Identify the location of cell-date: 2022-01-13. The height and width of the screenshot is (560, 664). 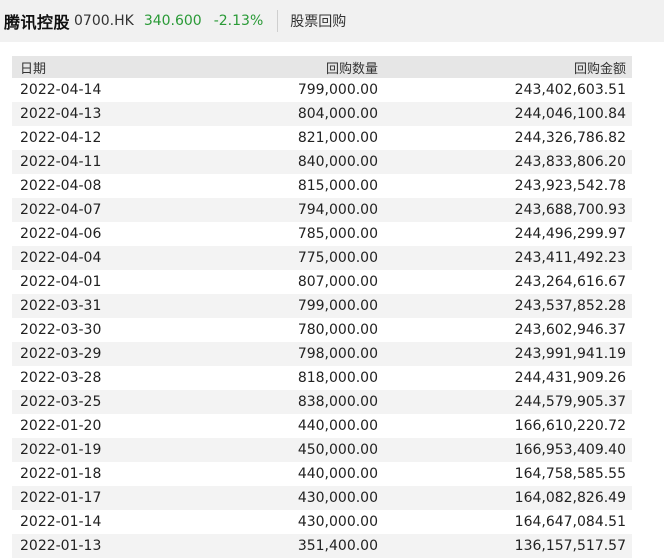
(61, 546).